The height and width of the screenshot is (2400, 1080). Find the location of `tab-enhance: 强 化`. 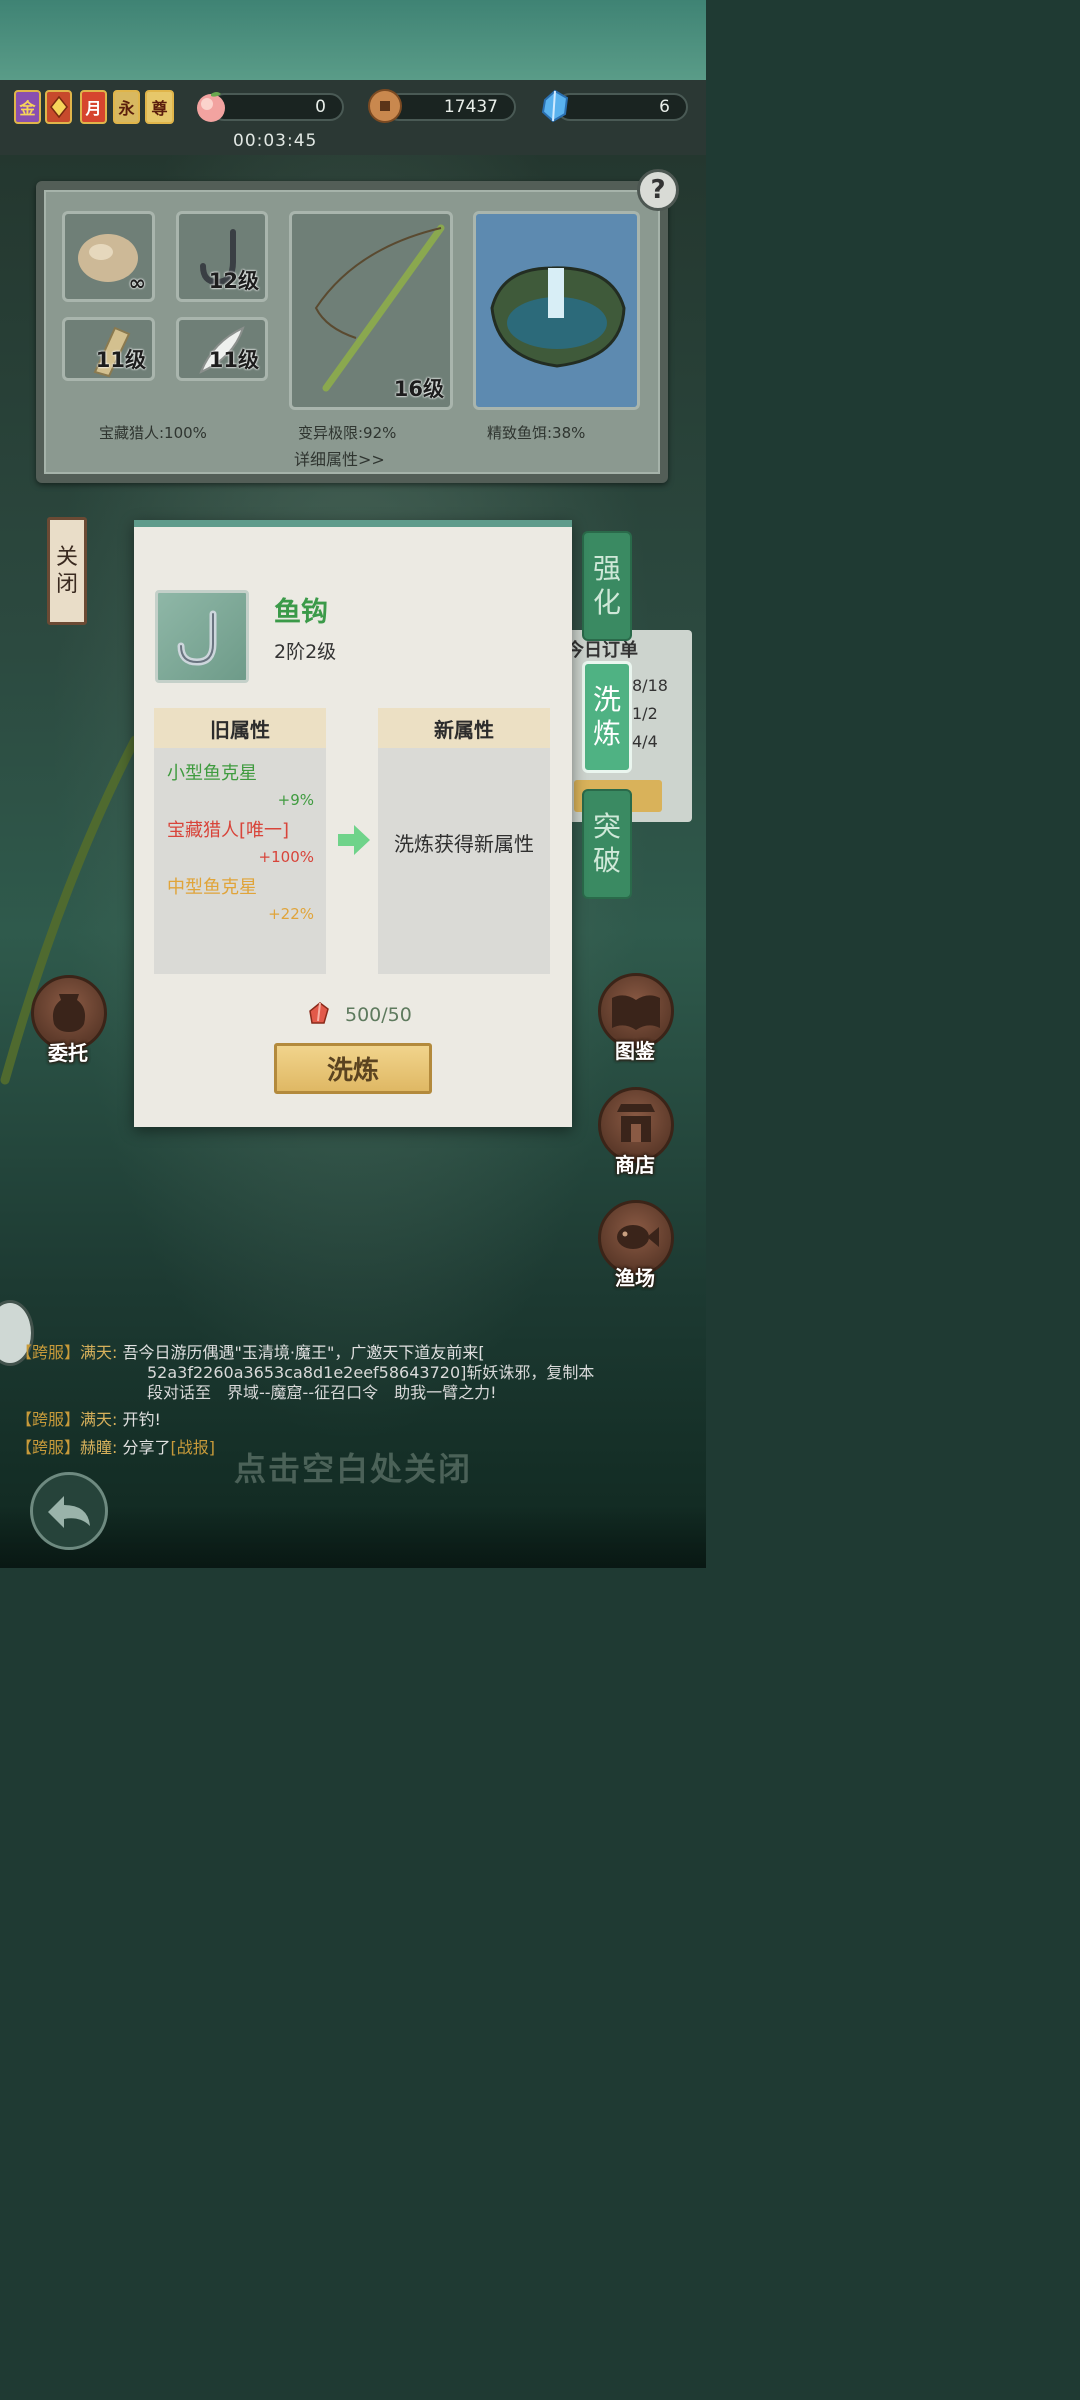

tab-enhance: 强 化 is located at coordinates (607, 586).